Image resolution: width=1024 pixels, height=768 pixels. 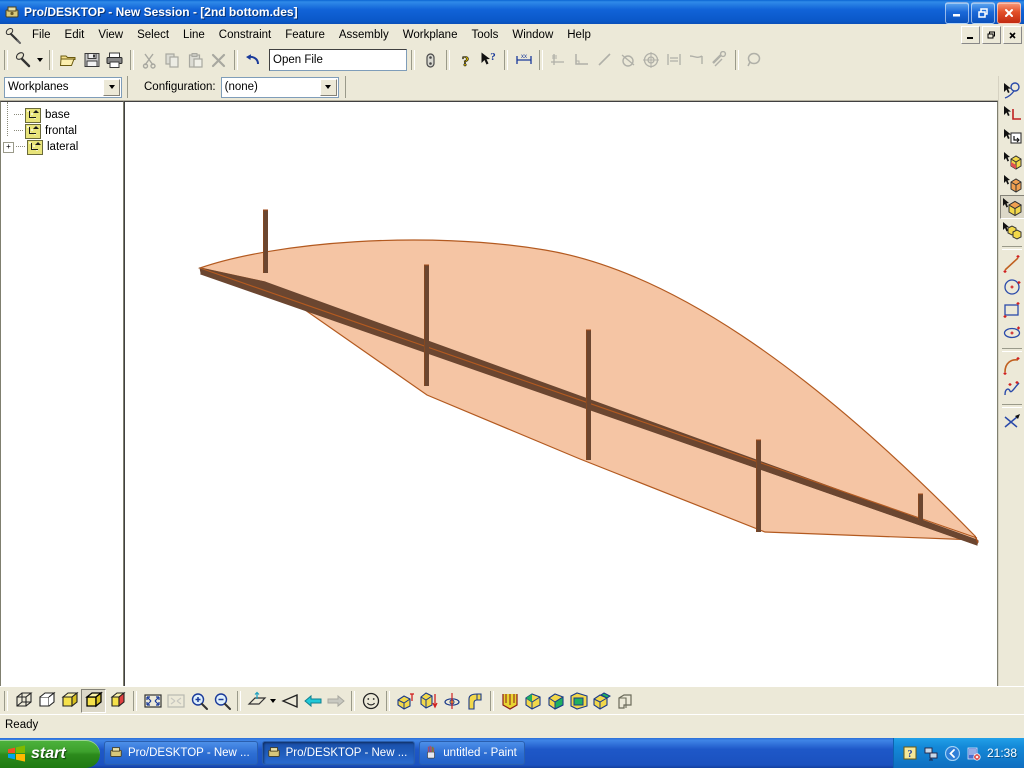 I want to click on arrow-corner-icon, so click(x=1012, y=114).